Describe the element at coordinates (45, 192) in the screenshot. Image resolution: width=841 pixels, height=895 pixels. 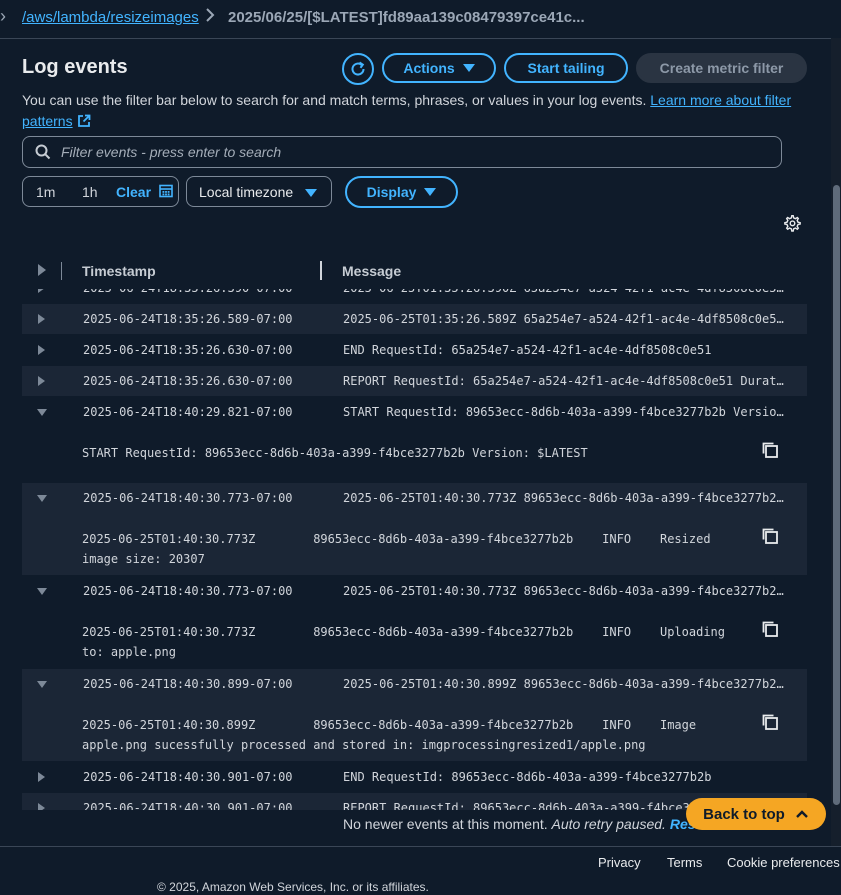
I see `range-1m: 1m` at that location.